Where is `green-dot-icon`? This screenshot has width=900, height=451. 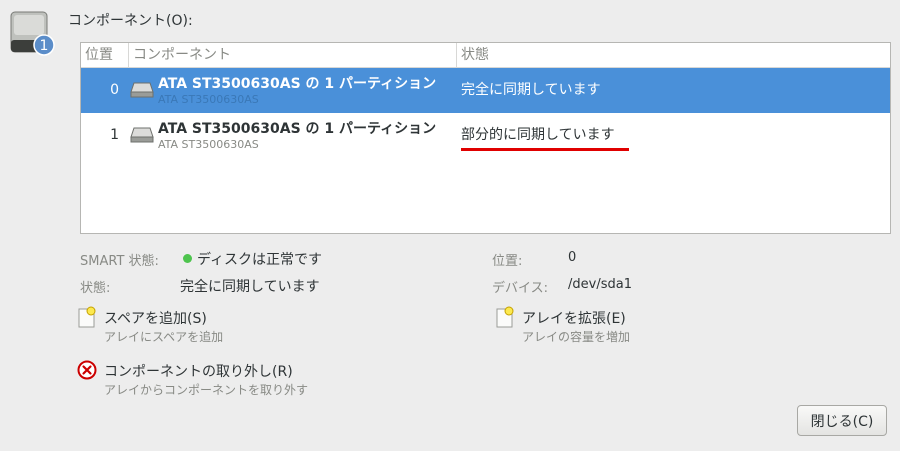
green-dot-icon is located at coordinates (187, 258).